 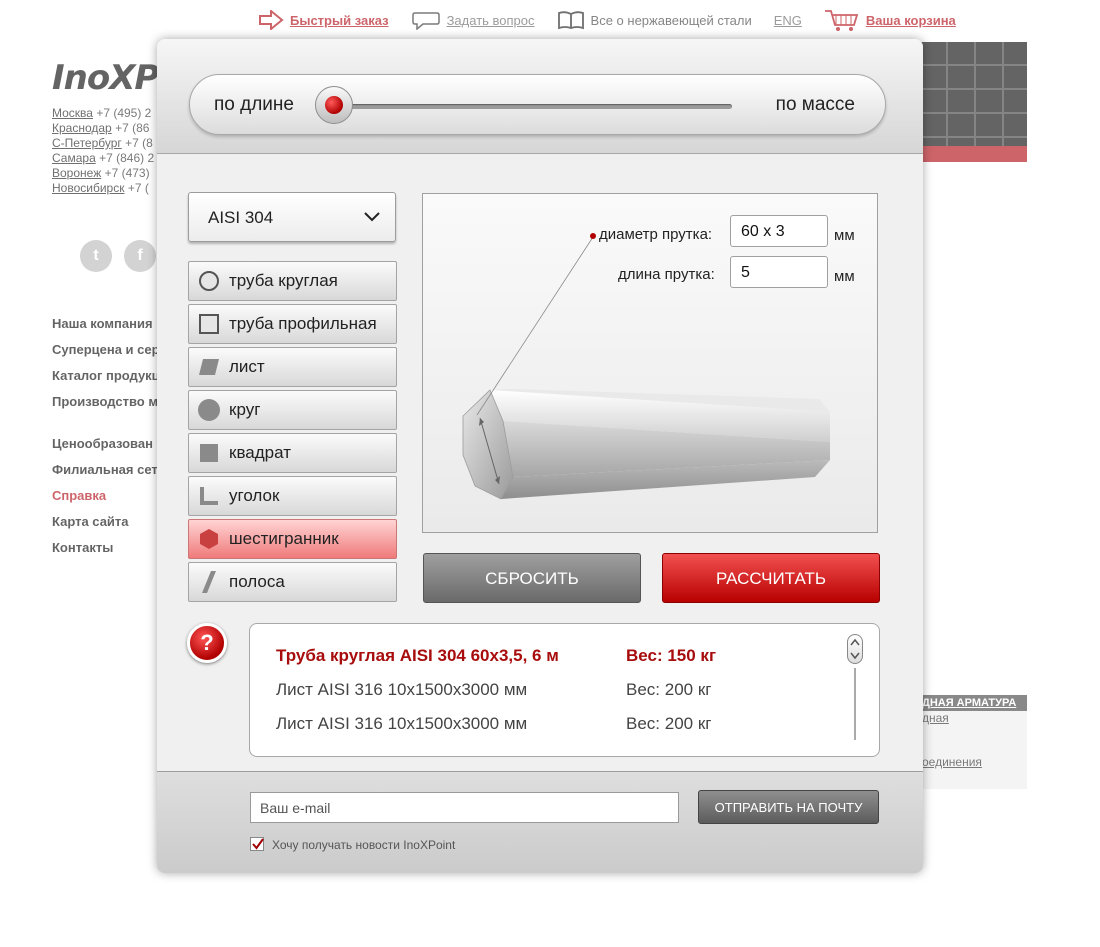 I want to click on newsletter-checkbox, so click(x=257, y=844).